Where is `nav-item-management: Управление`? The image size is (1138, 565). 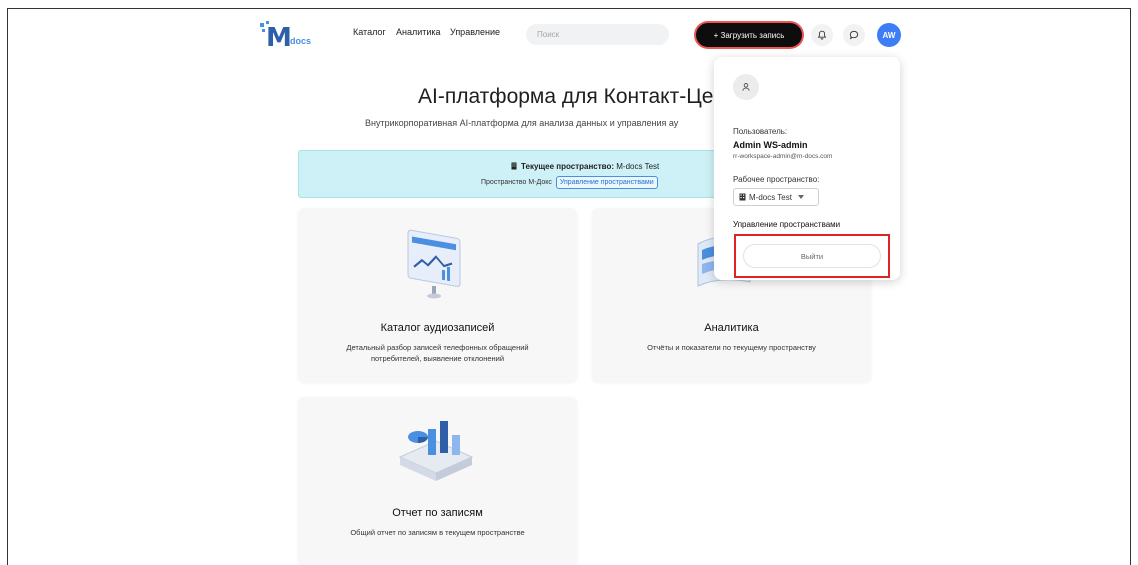
nav-item-management: Управление is located at coordinates (475, 32).